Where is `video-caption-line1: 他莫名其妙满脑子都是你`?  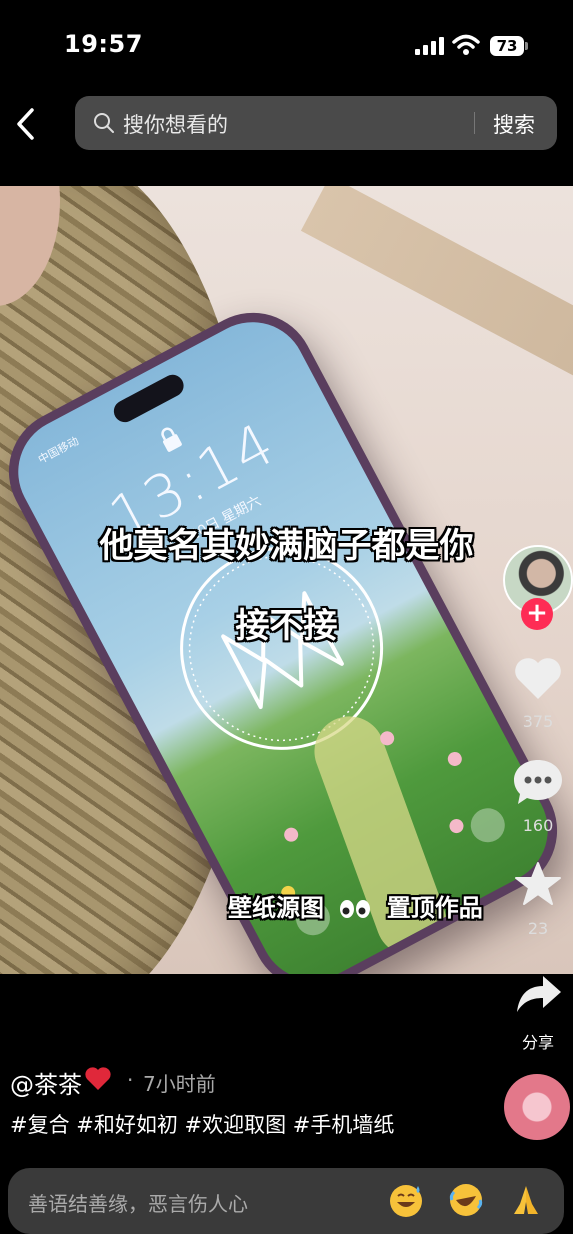 video-caption-line1: 他莫名其妙满脑子都是你 is located at coordinates (286, 546).